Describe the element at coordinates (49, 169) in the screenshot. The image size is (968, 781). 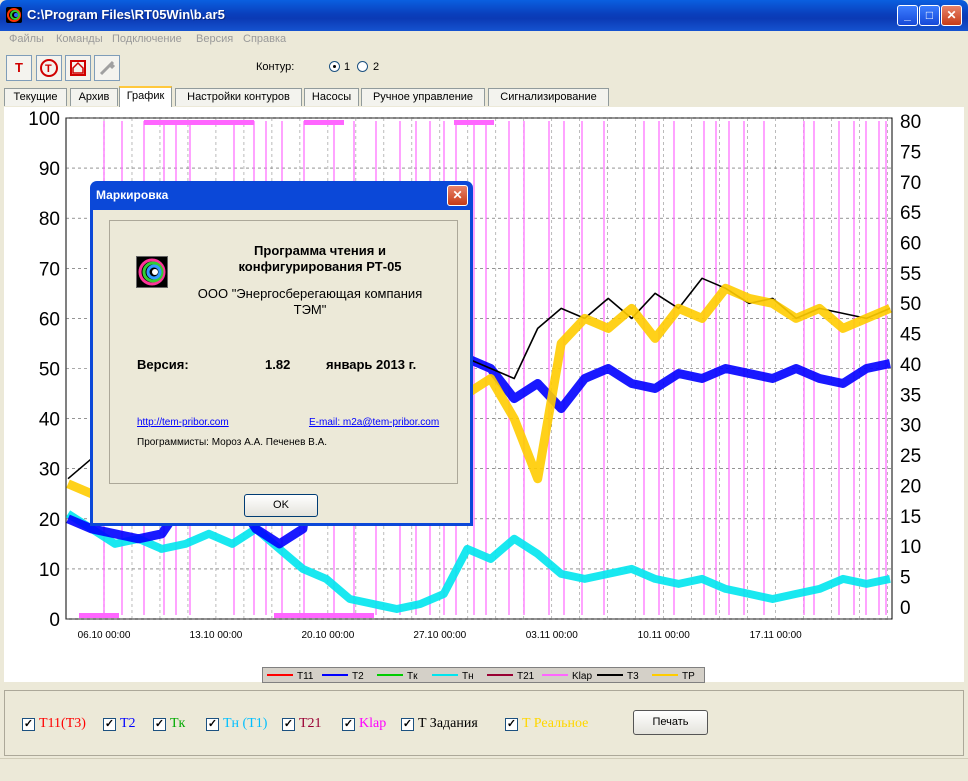
I see `y-left-tick-label: 90` at that location.